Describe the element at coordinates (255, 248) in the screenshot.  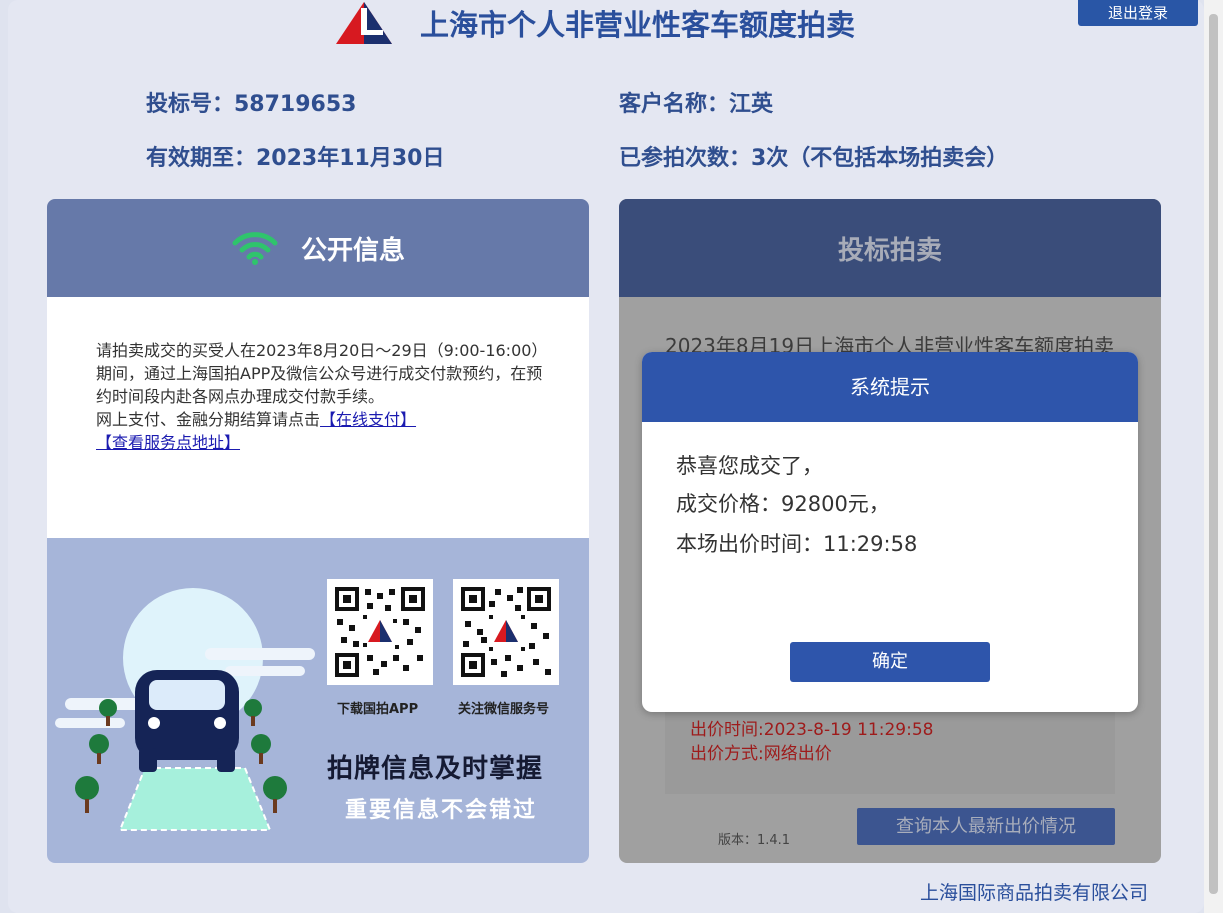
I see `wifi-icon` at that location.